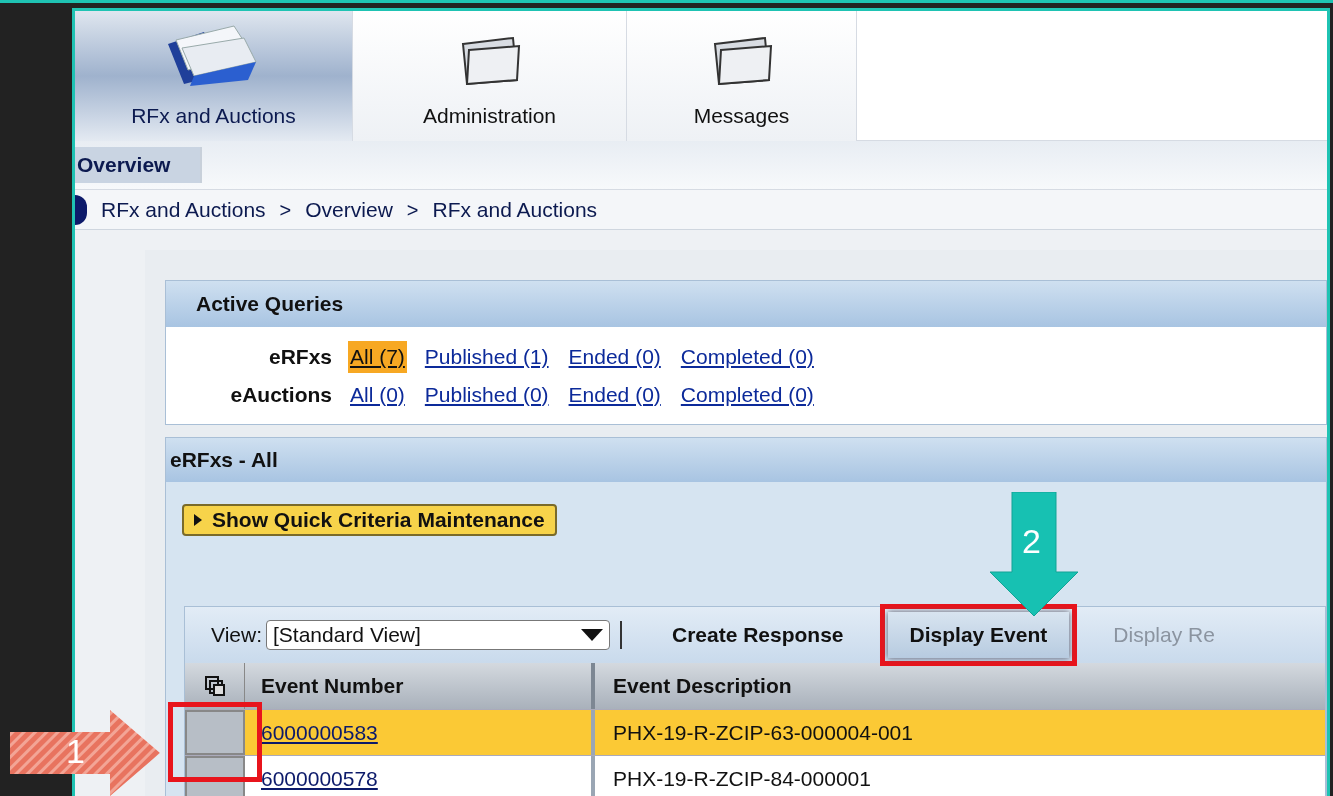 Image resolution: width=1333 pixels, height=796 pixels. What do you see at coordinates (486, 394) in the screenshot?
I see `query-link: Published (0)` at bounding box center [486, 394].